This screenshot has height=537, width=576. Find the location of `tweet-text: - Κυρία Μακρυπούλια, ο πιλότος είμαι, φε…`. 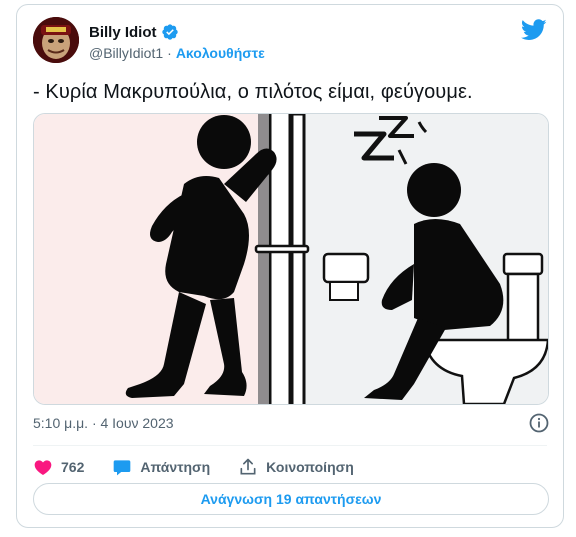

tweet-text: - Κυρία Μακρυπούλια, ο πιλότος είμαι, φε… is located at coordinates (253, 92).